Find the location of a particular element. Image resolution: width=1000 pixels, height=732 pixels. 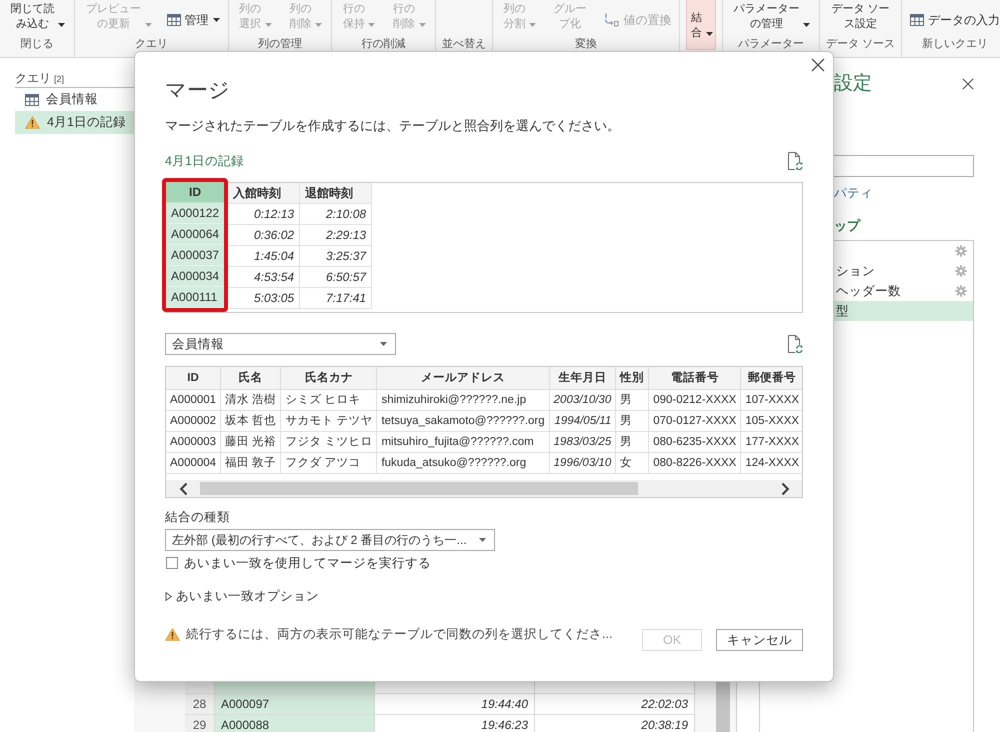

table-cell: 2:10:08 is located at coordinates (336, 214).